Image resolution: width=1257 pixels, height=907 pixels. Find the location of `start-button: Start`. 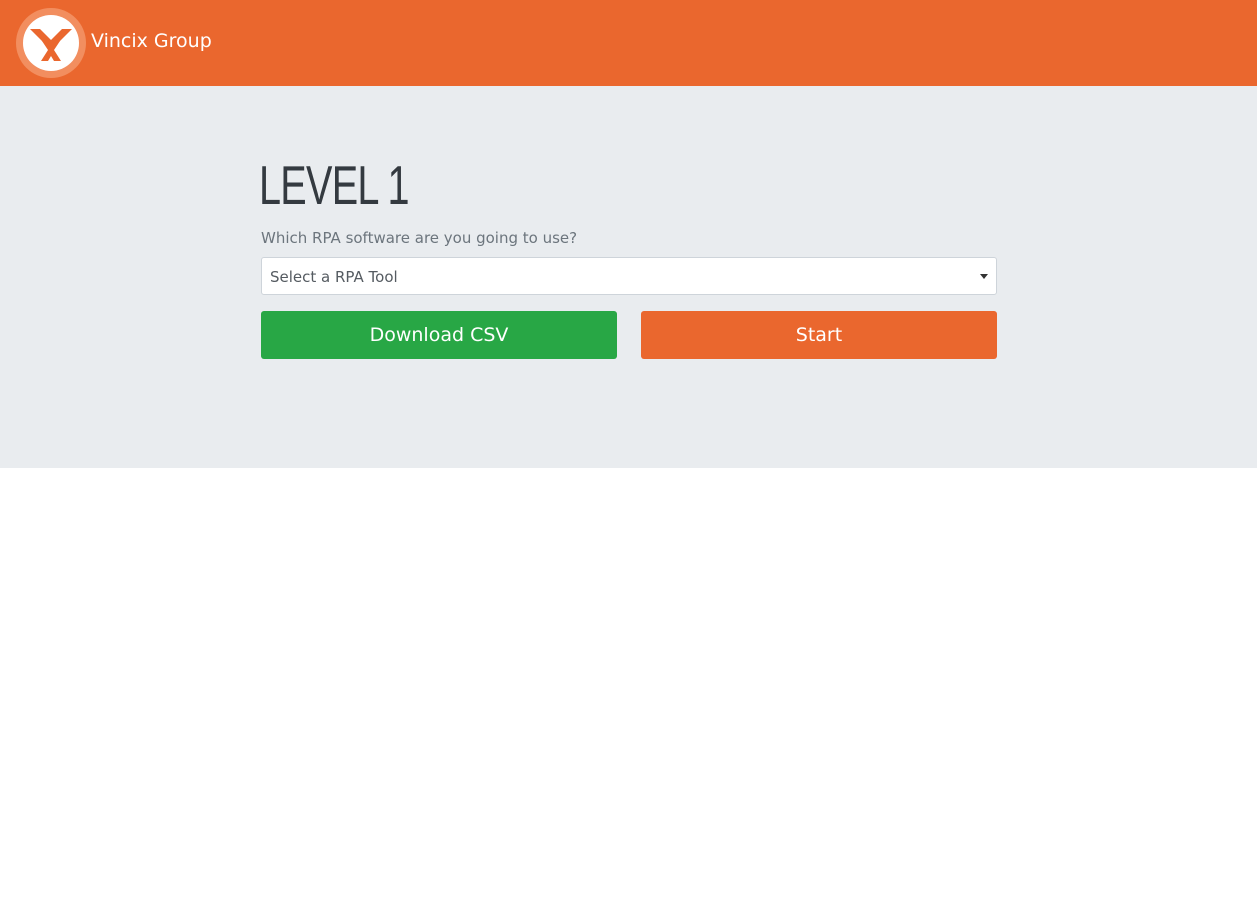

start-button: Start is located at coordinates (819, 335).